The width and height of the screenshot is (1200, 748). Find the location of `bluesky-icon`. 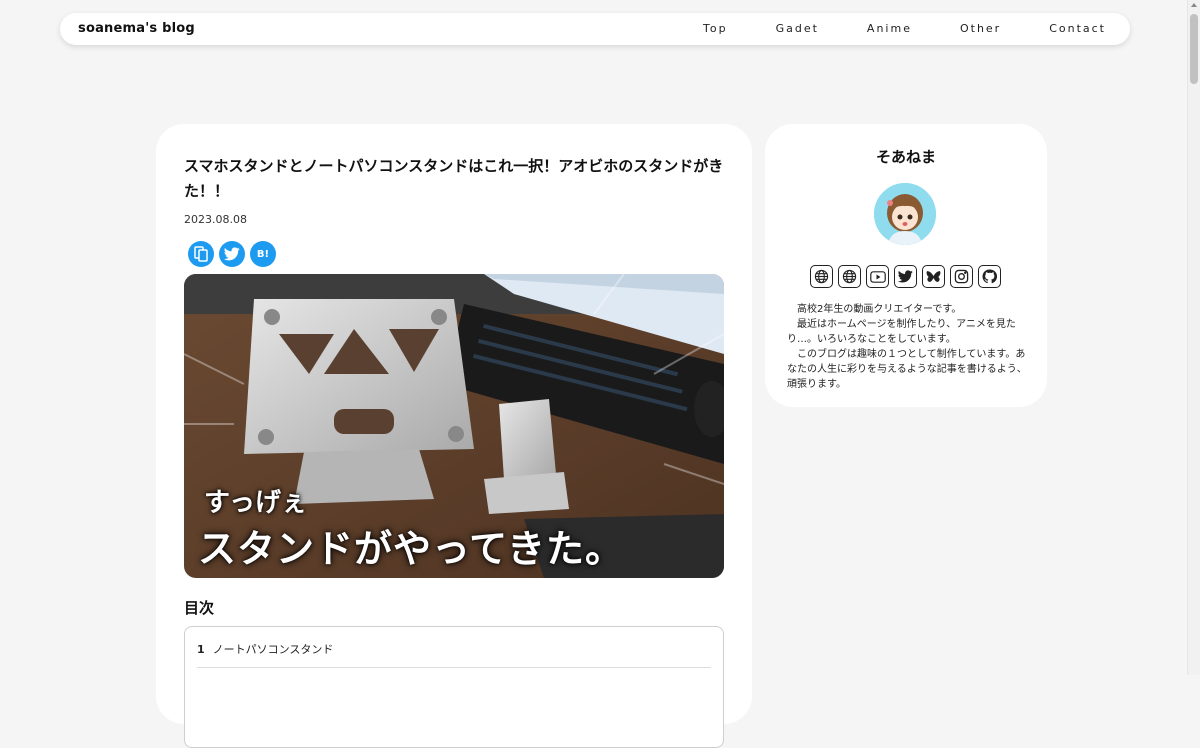

bluesky-icon is located at coordinates (933, 276).